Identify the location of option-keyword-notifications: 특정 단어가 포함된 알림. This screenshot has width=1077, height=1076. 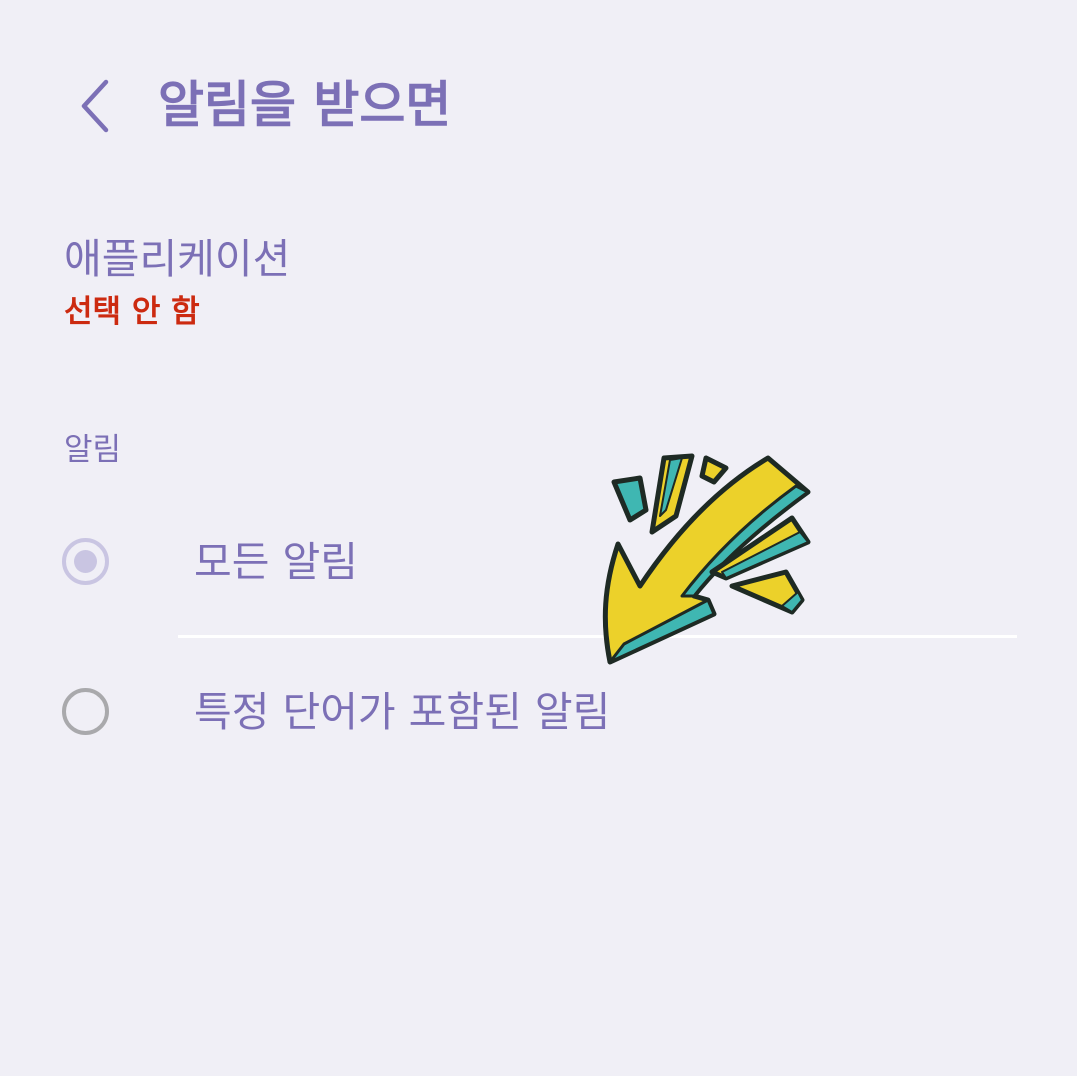
(540, 714).